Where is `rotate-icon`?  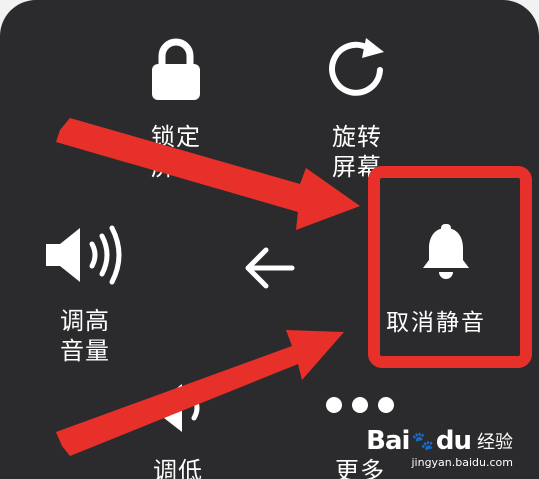 rotate-icon is located at coordinates (357, 69).